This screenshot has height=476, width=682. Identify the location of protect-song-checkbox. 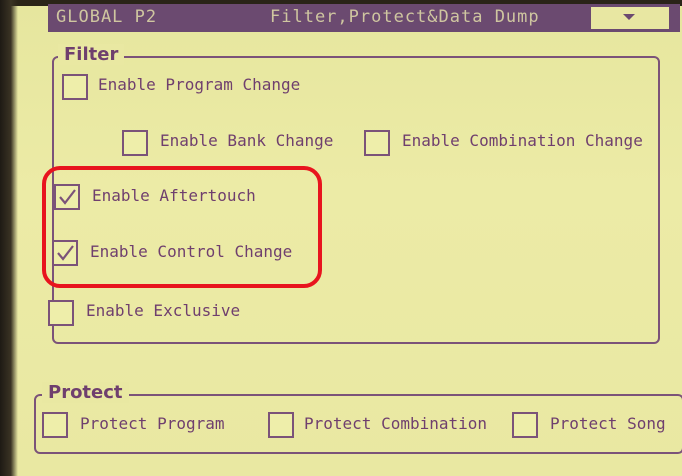
(525, 425).